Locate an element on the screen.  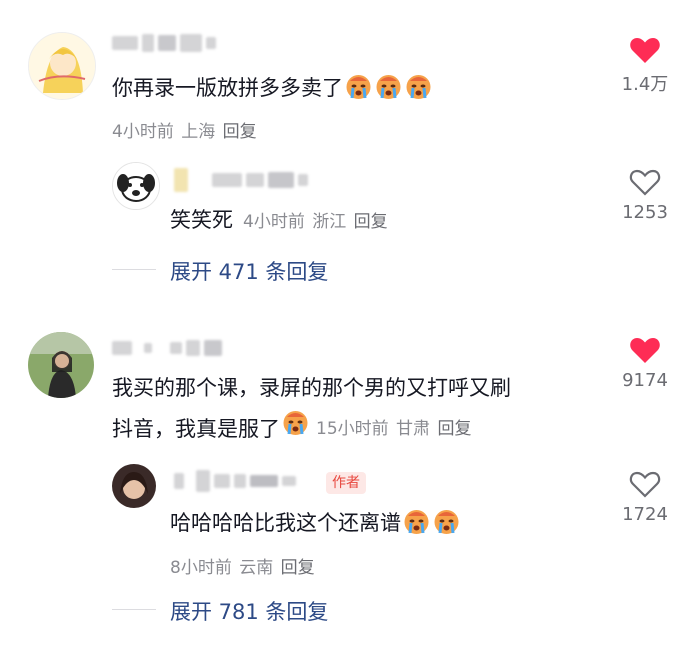
reply-meta: 4小时前 浙江 回复 is located at coordinates (316, 219).